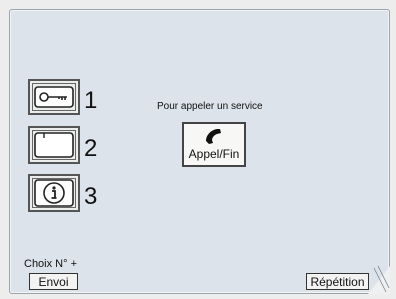 The width and height of the screenshot is (396, 299). I want to click on repeat-button: Répétition, so click(337, 281).